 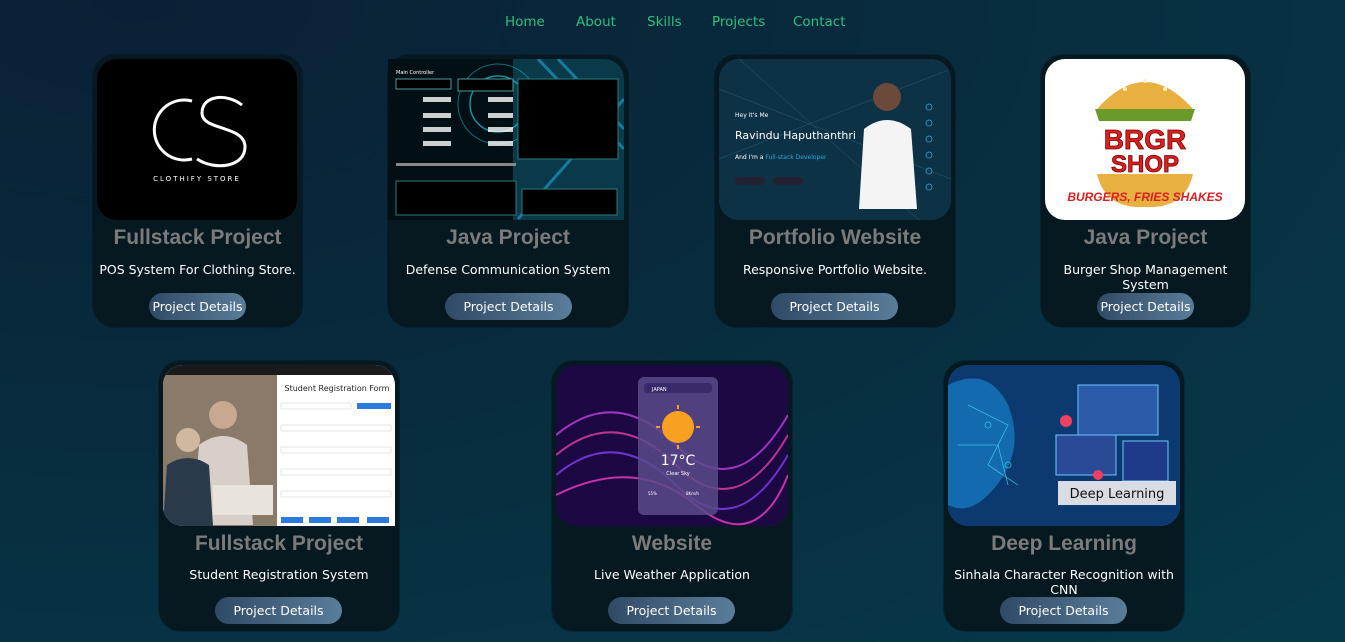 What do you see at coordinates (199, 132) in the screenshot?
I see `clothify-logo-icon` at bounding box center [199, 132].